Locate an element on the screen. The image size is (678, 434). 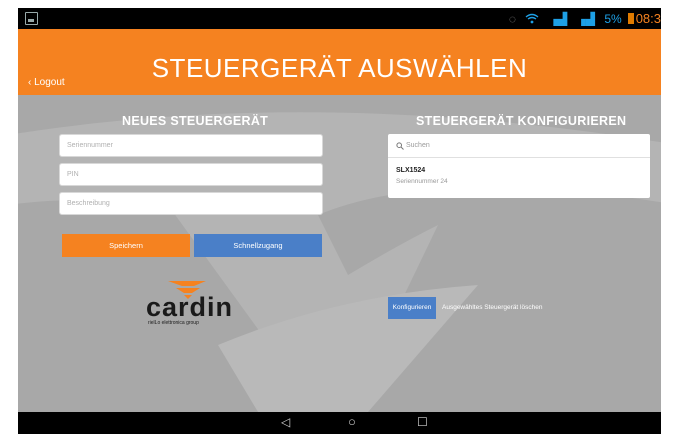
configure-heading: STEUERGERÄT KONFIGURIEREN is located at coordinates (521, 121).